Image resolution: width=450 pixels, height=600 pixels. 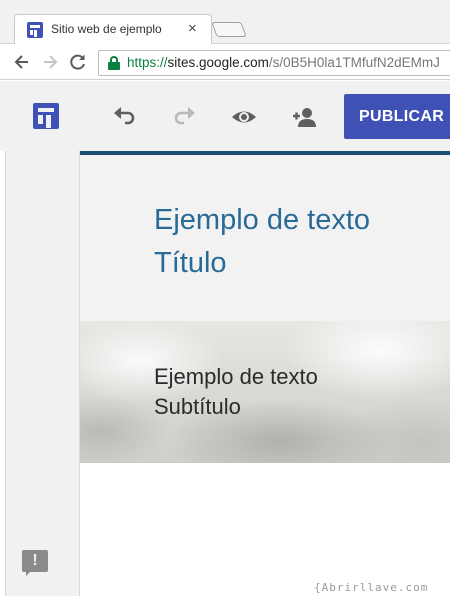 What do you see at coordinates (147, 62) in the screenshot?
I see `url-scheme: https://` at bounding box center [147, 62].